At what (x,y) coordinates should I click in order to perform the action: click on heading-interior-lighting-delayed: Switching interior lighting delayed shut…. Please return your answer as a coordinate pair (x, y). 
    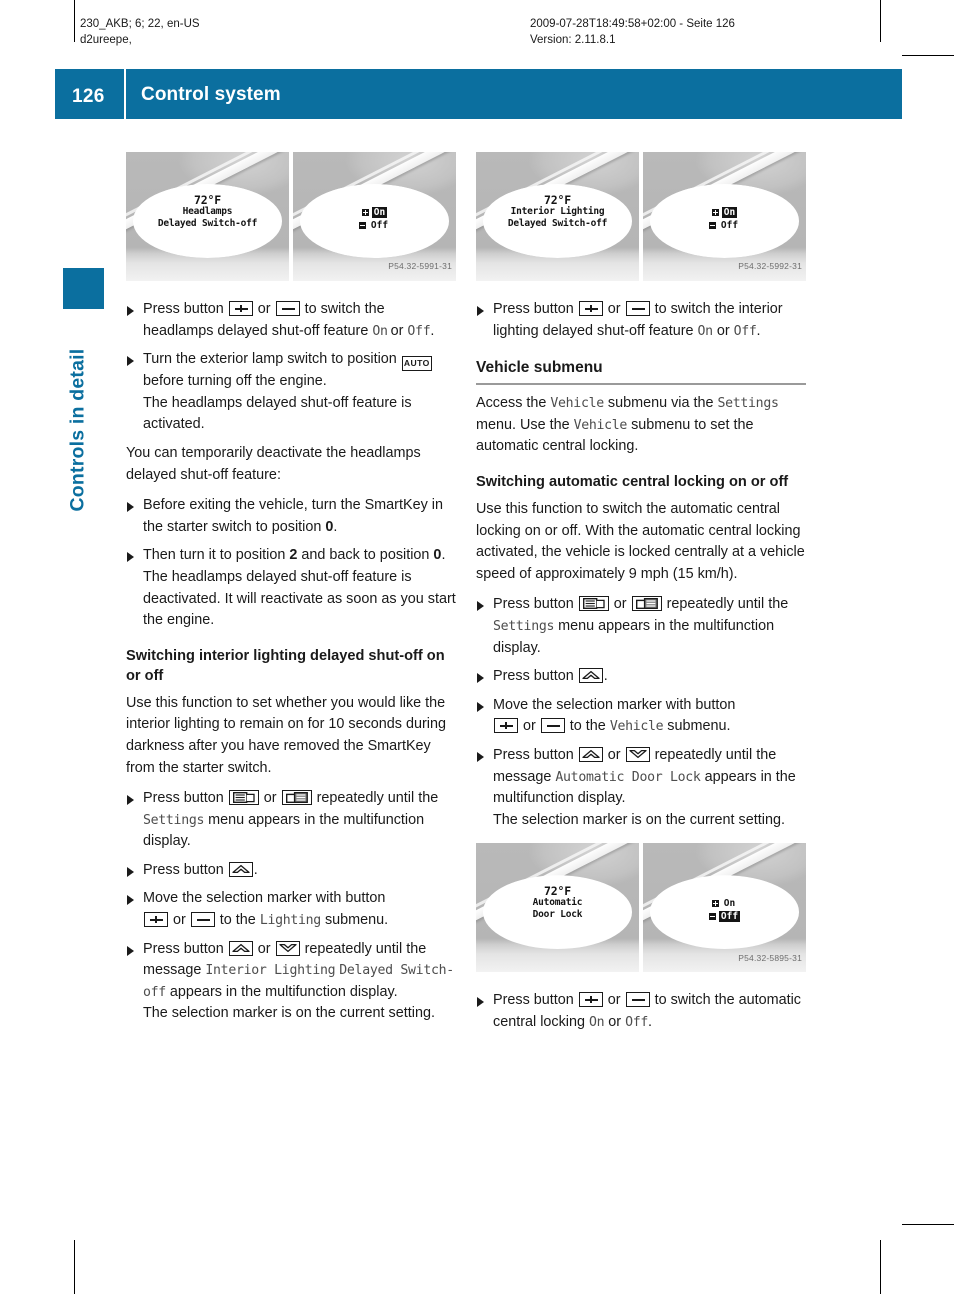
    Looking at the image, I should click on (285, 665).